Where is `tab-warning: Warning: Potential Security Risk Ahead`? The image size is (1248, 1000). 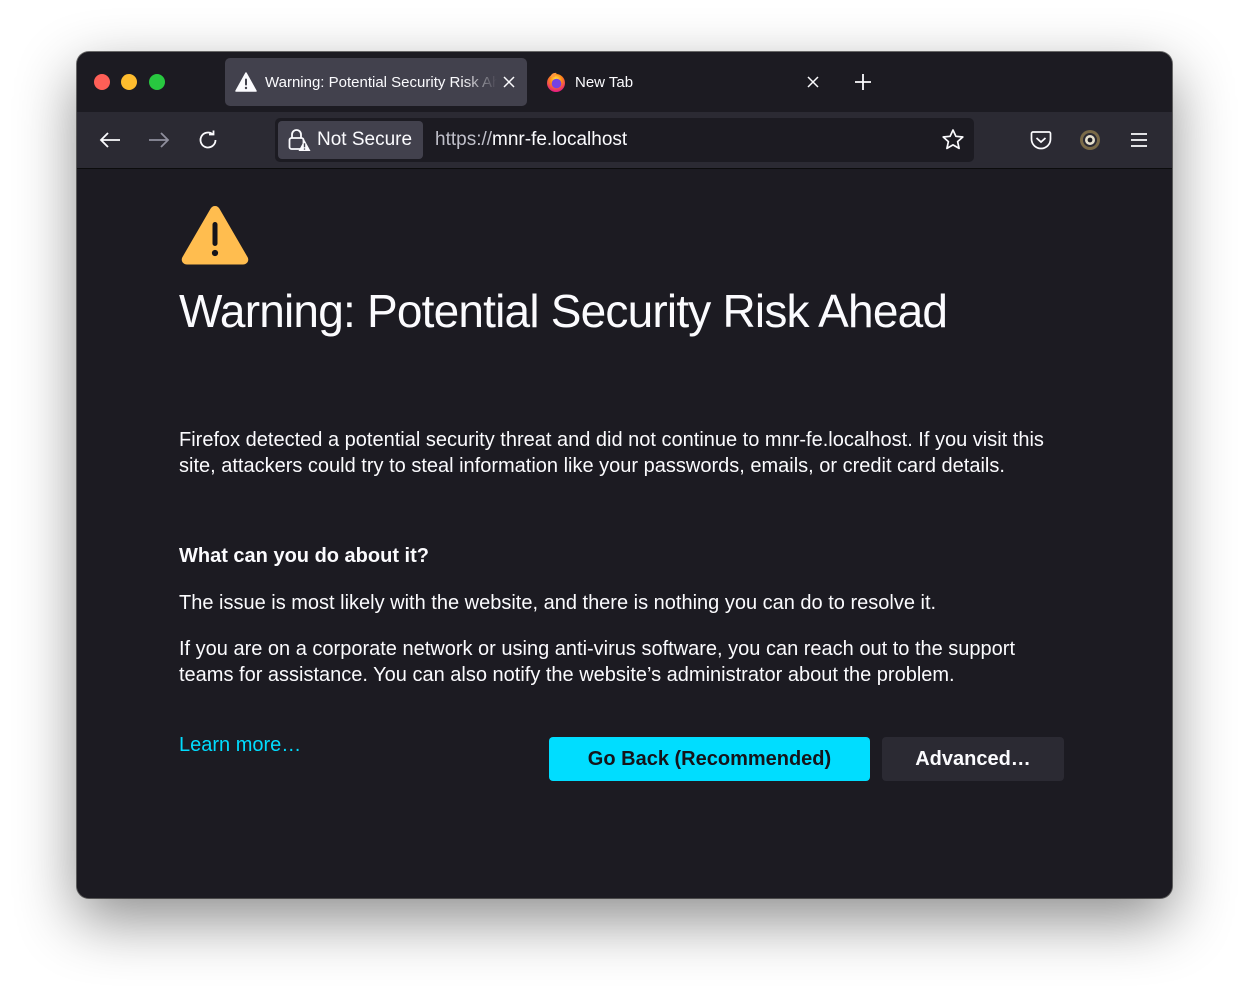
tab-warning: Warning: Potential Security Risk Ahead is located at coordinates (376, 82).